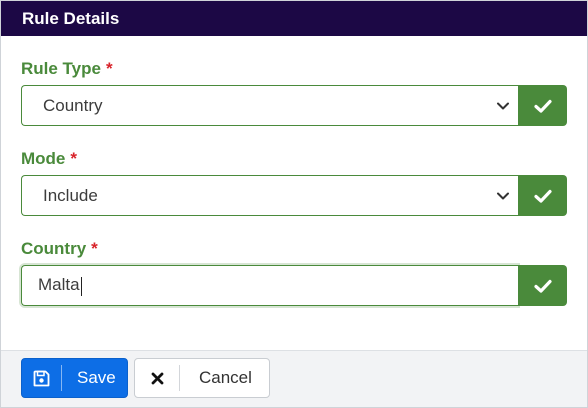  Describe the element at coordinates (269, 285) in the screenshot. I see `country-input: Malta` at that location.